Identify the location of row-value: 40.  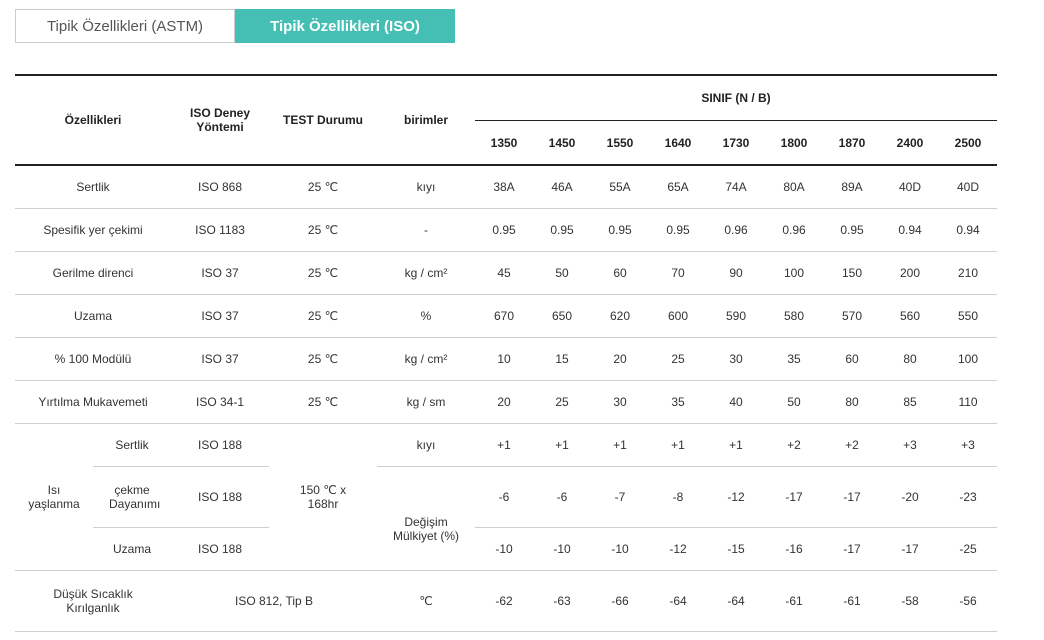
(736, 402).